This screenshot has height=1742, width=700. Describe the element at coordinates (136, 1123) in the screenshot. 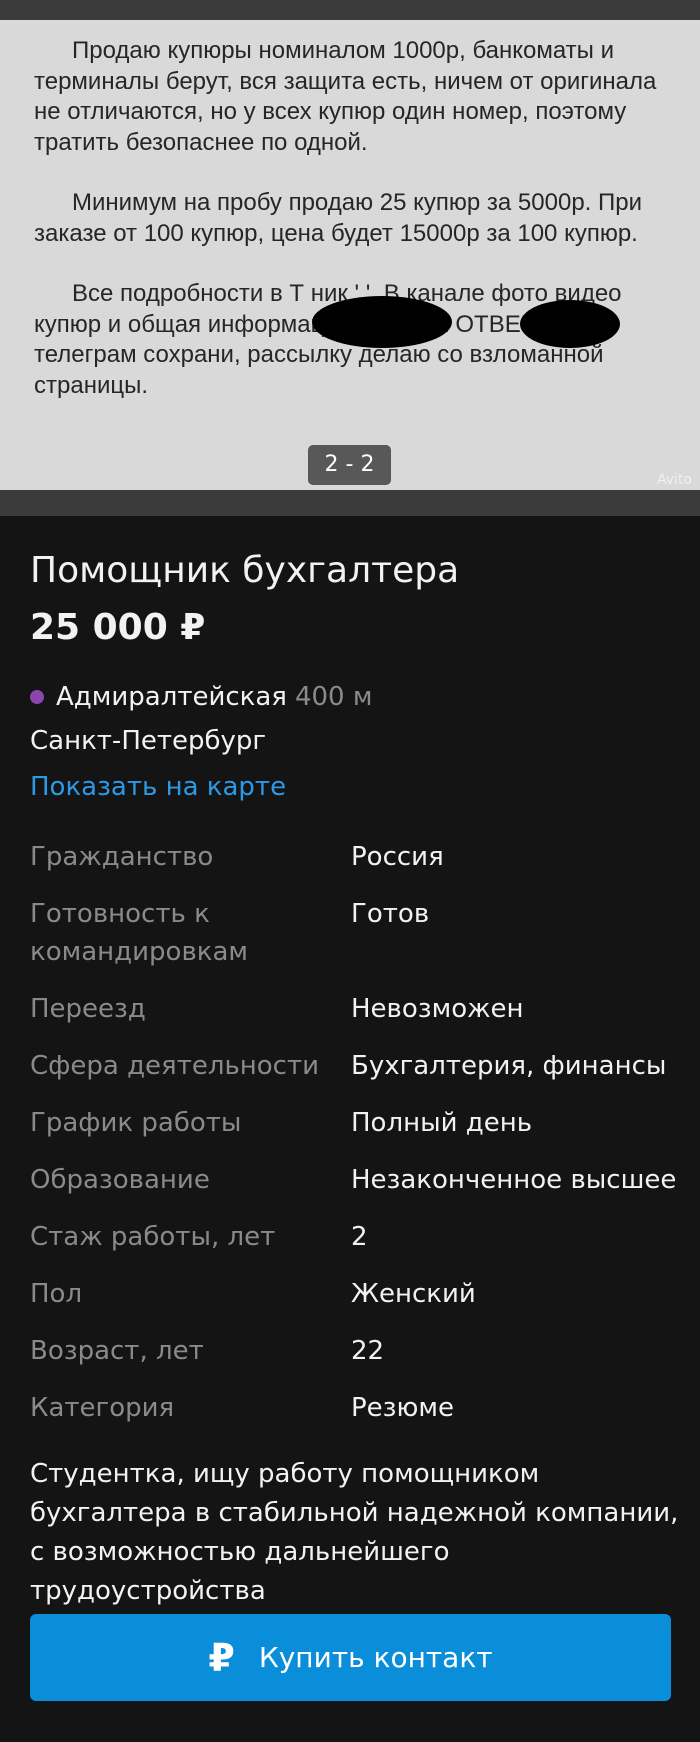

I see `param-key: График работы` at that location.